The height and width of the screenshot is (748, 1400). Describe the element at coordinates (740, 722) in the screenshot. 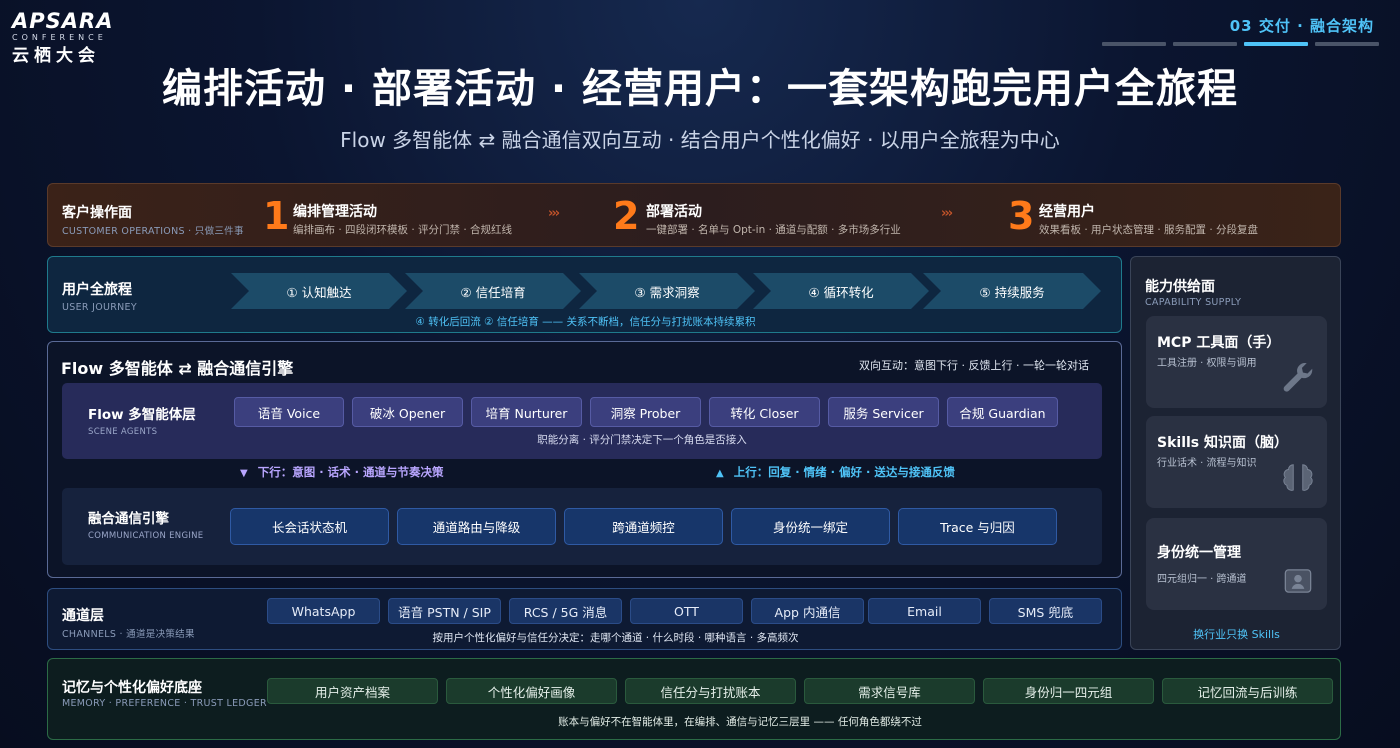

I see `memory-ledger-note: 账本与偏好不在智能体里，在编排、通信与记忆三层里 —— 任何角色都绕不过` at that location.